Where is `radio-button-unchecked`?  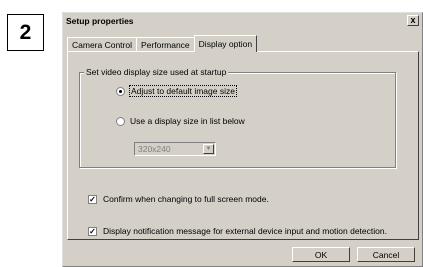 radio-button-unchecked is located at coordinates (120, 121).